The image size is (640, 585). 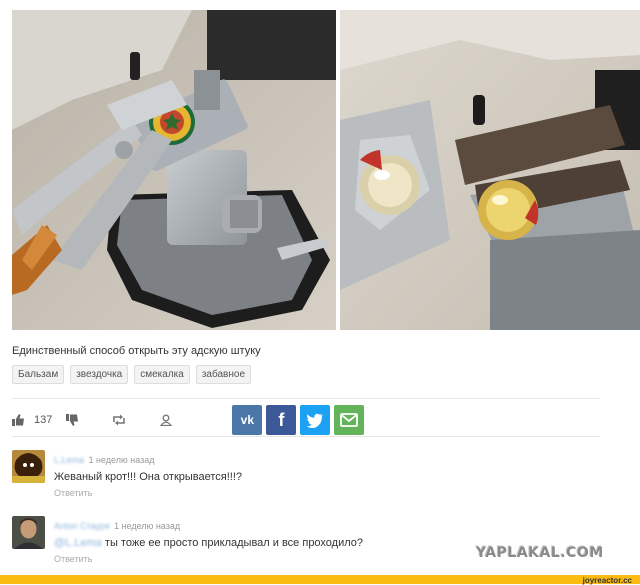 I want to click on comment-mention: @L.Lema, so click(x=78, y=543).